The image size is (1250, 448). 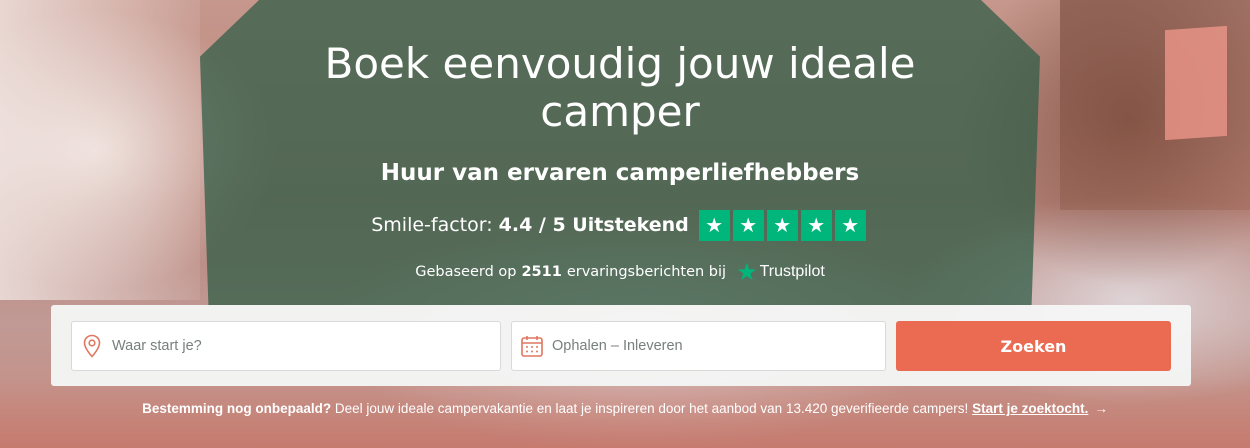 What do you see at coordinates (620, 173) in the screenshot?
I see `hero-subtitle: Huur van ervaren camperliefhebbers` at bounding box center [620, 173].